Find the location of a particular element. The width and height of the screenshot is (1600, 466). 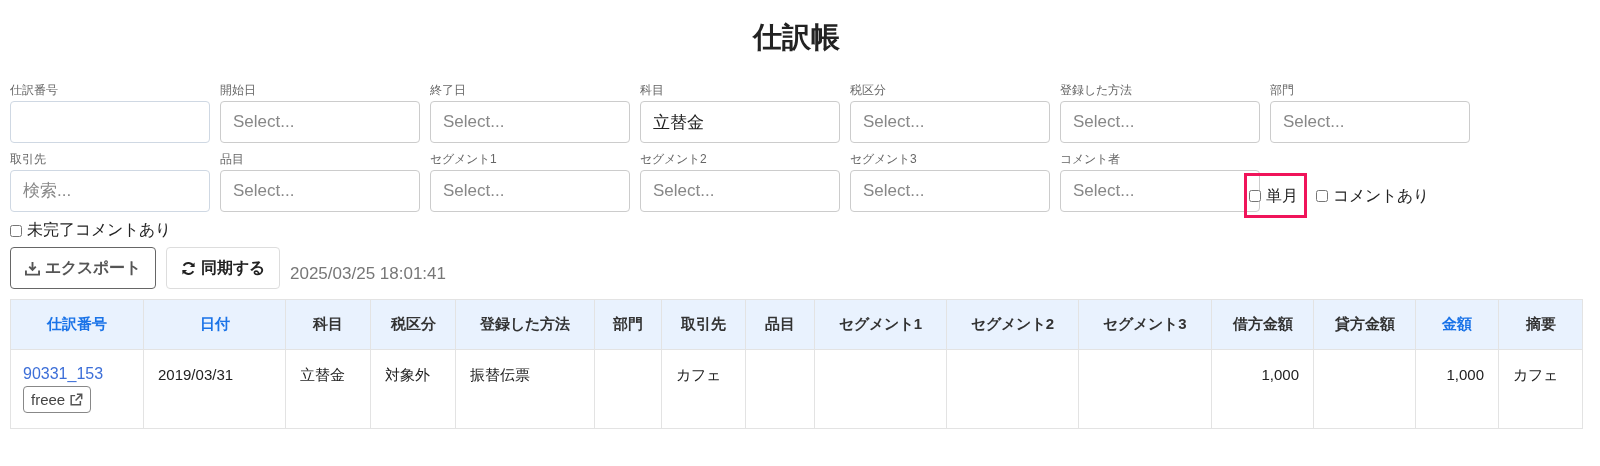

table-cell: 対象外 is located at coordinates (407, 374).